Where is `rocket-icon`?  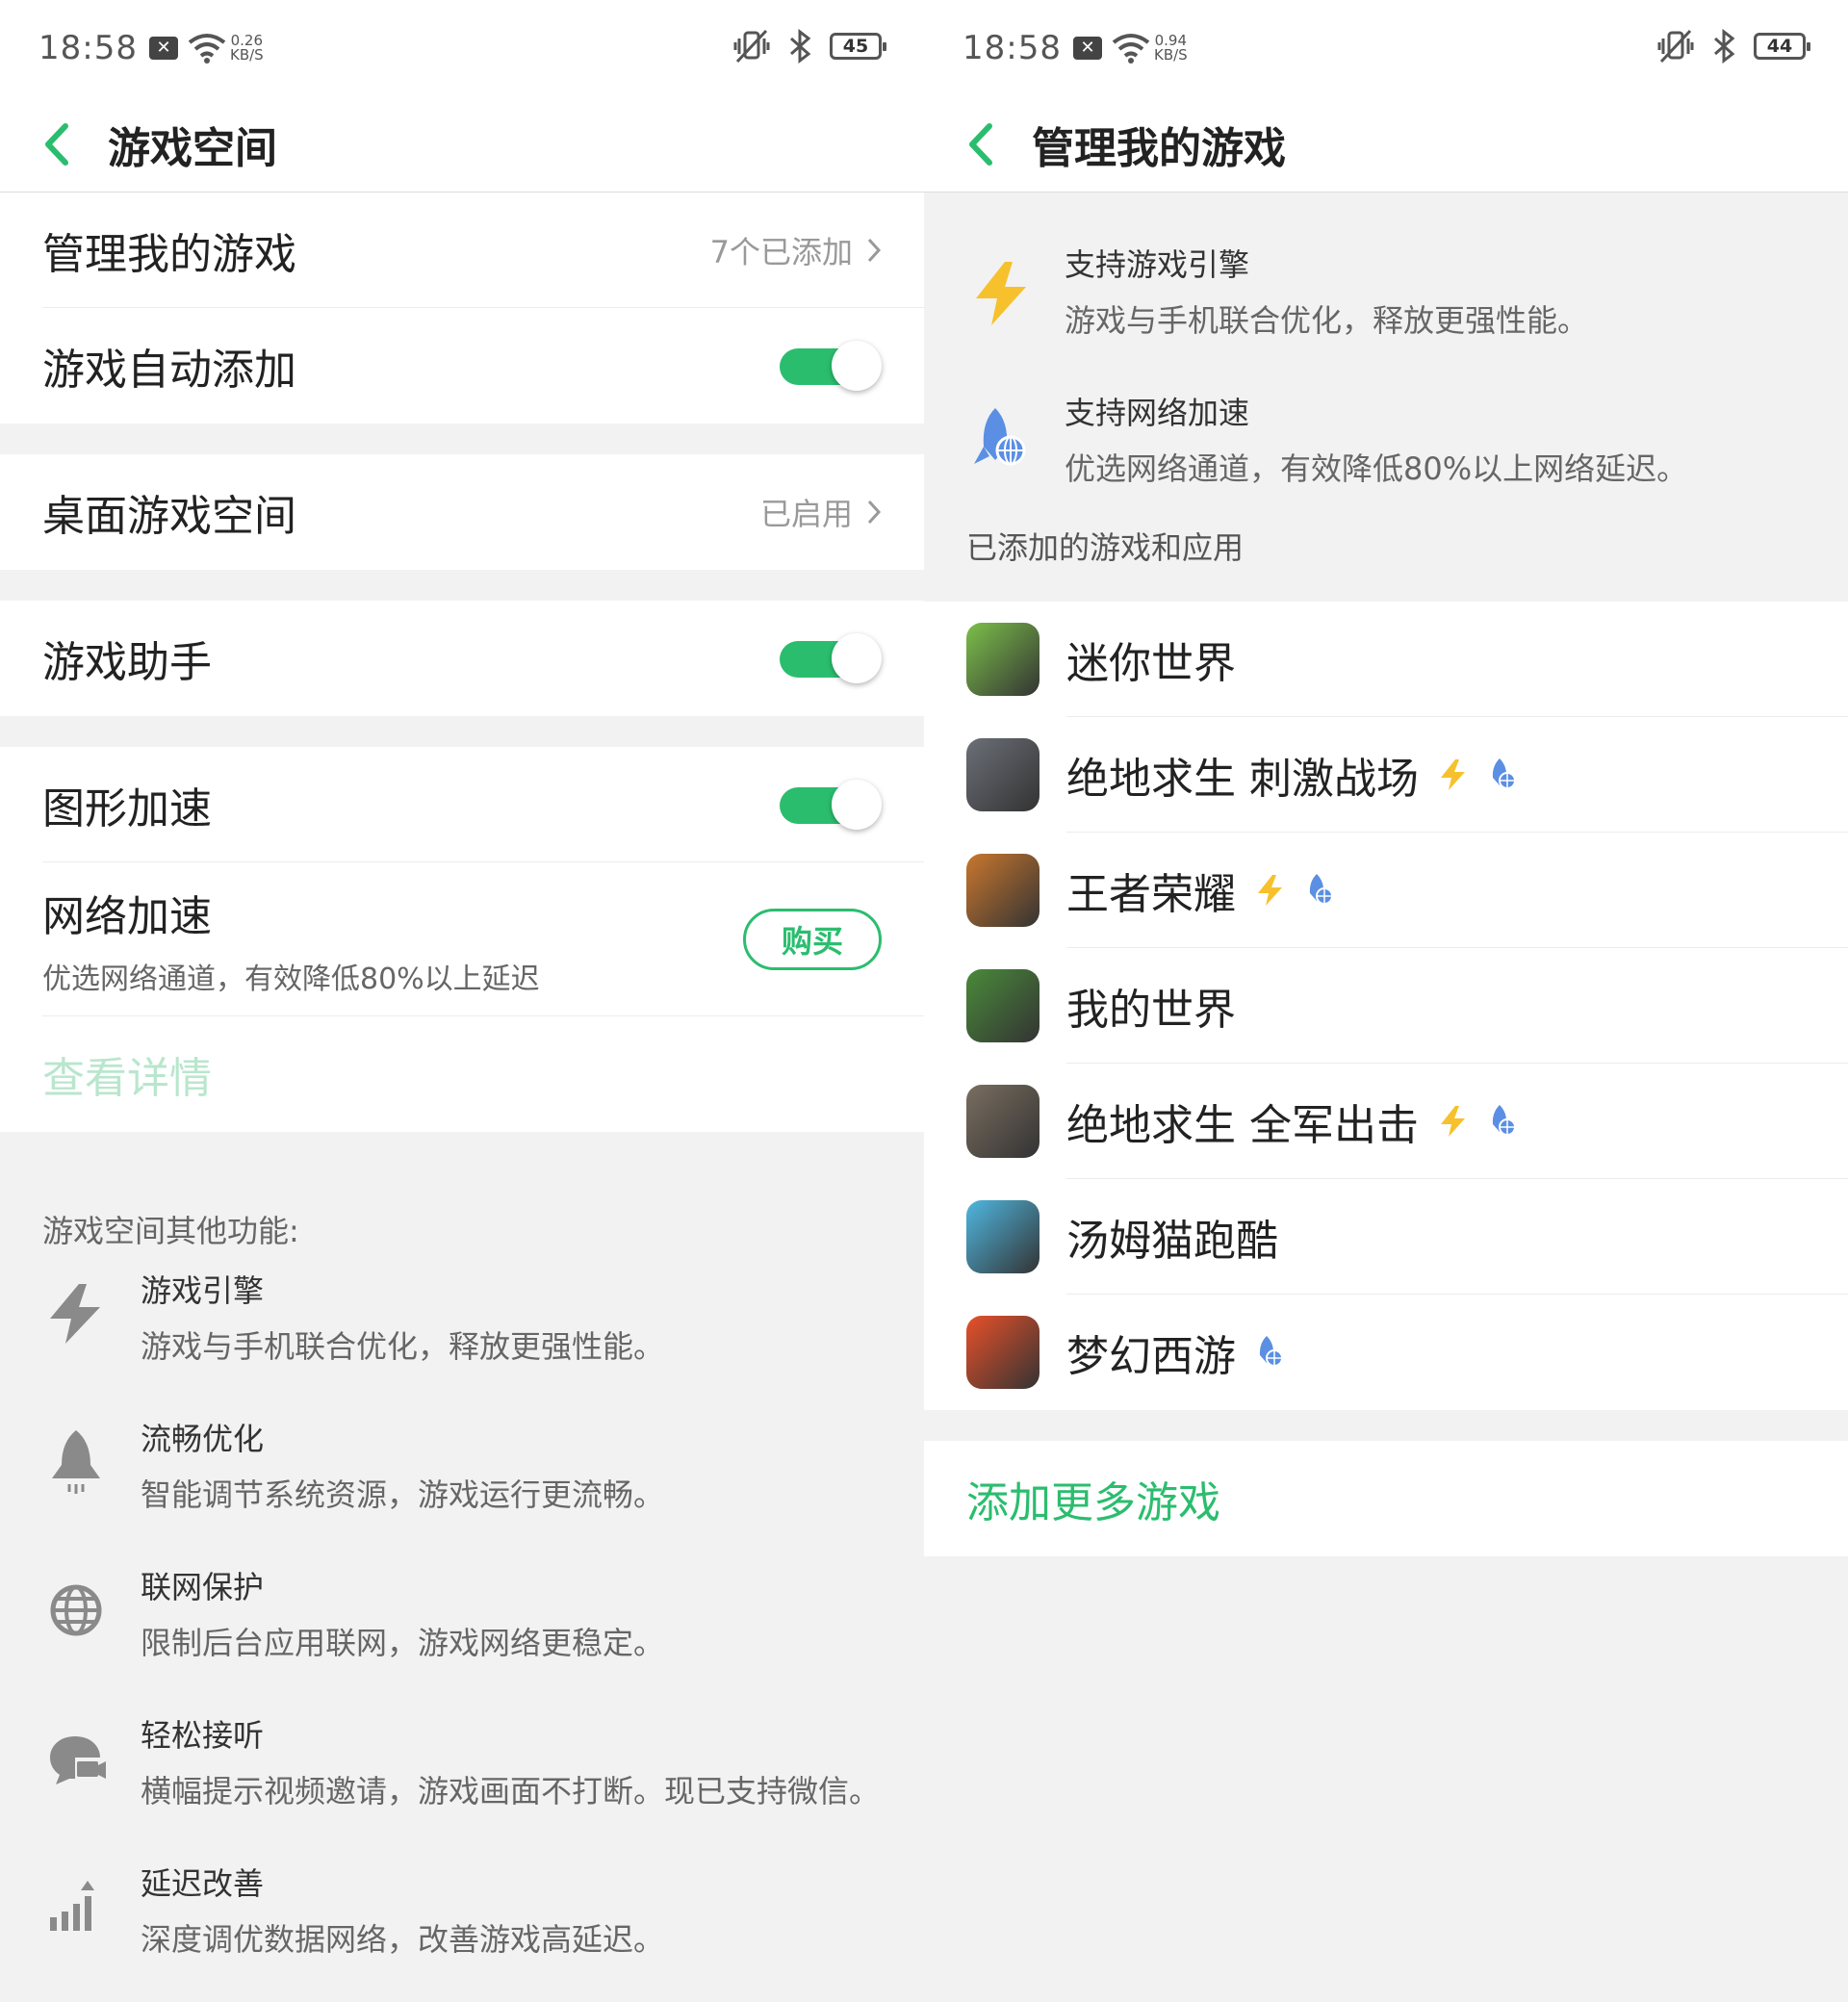 rocket-icon is located at coordinates (76, 1462).